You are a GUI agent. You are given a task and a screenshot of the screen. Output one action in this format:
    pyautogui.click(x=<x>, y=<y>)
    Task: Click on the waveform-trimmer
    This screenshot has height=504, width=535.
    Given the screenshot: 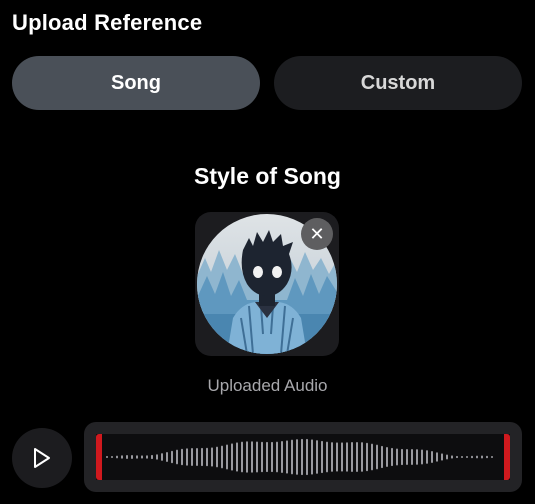 What is the action you would take?
    pyautogui.click(x=303, y=457)
    